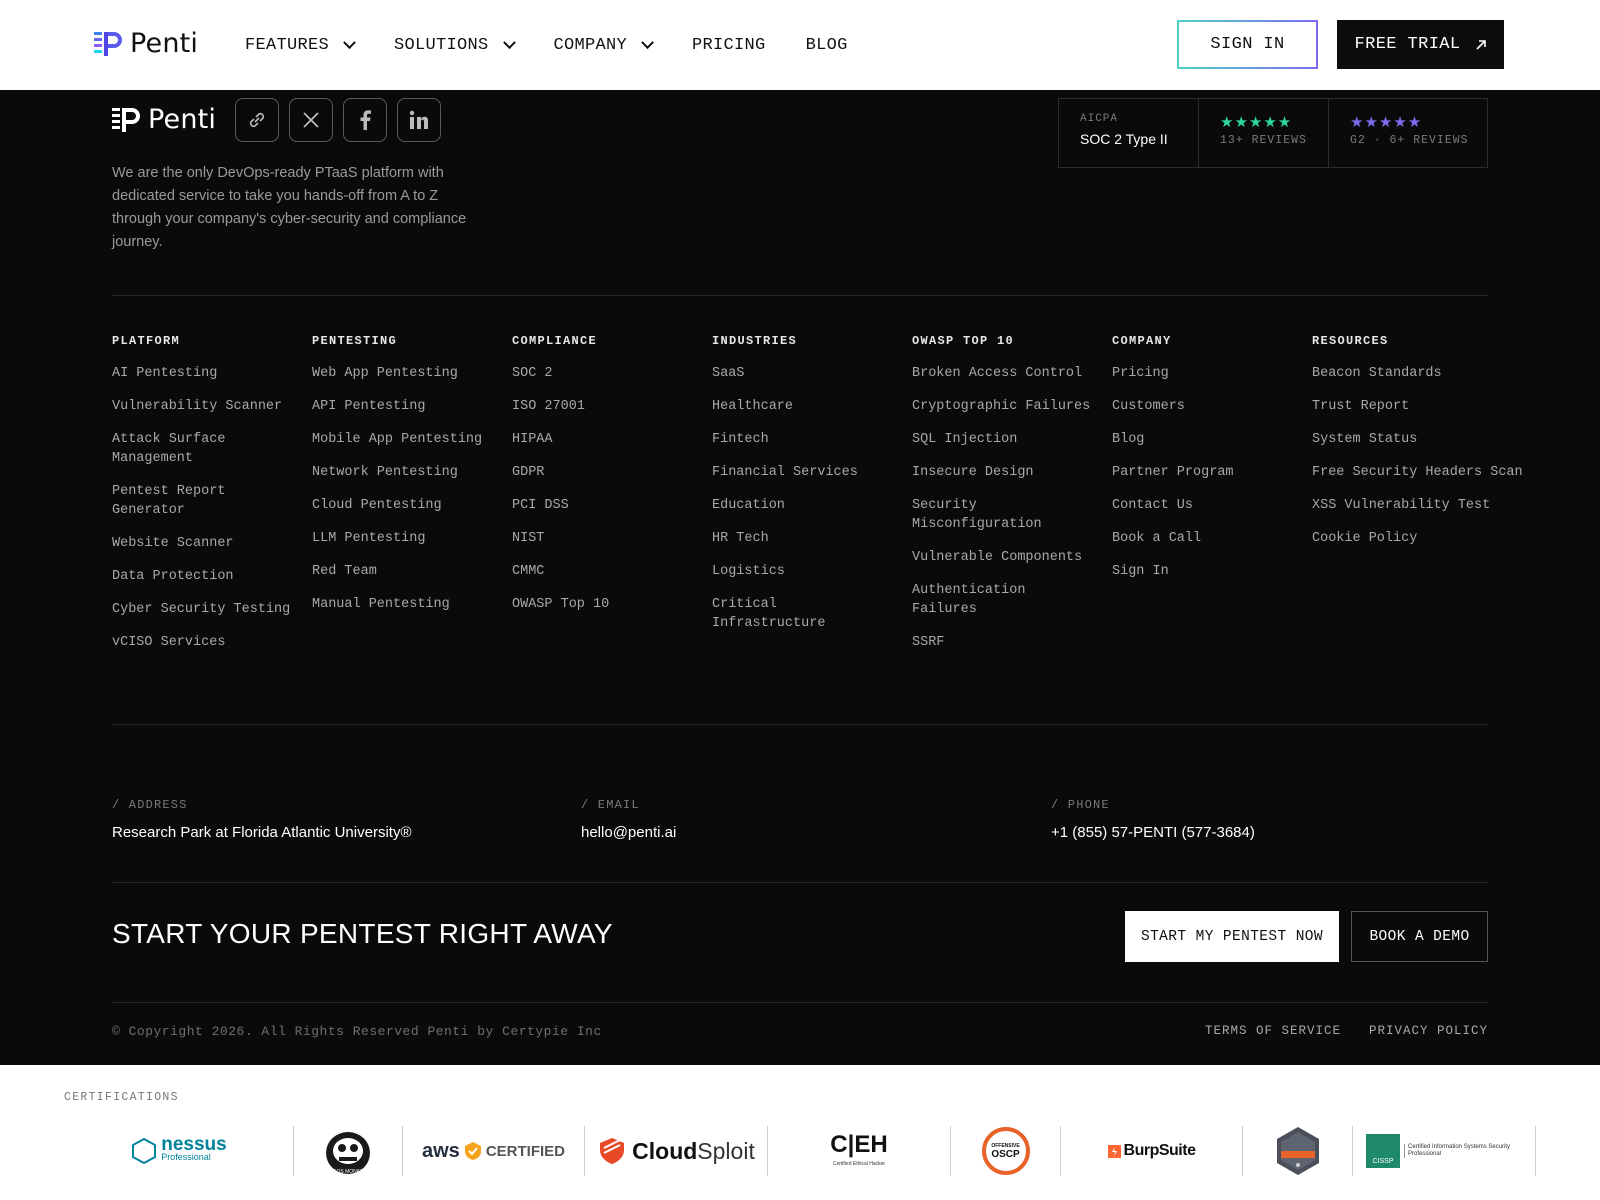  Describe the element at coordinates (402, 439) in the screenshot. I see `footer-link: Mobile App Pentesting` at that location.